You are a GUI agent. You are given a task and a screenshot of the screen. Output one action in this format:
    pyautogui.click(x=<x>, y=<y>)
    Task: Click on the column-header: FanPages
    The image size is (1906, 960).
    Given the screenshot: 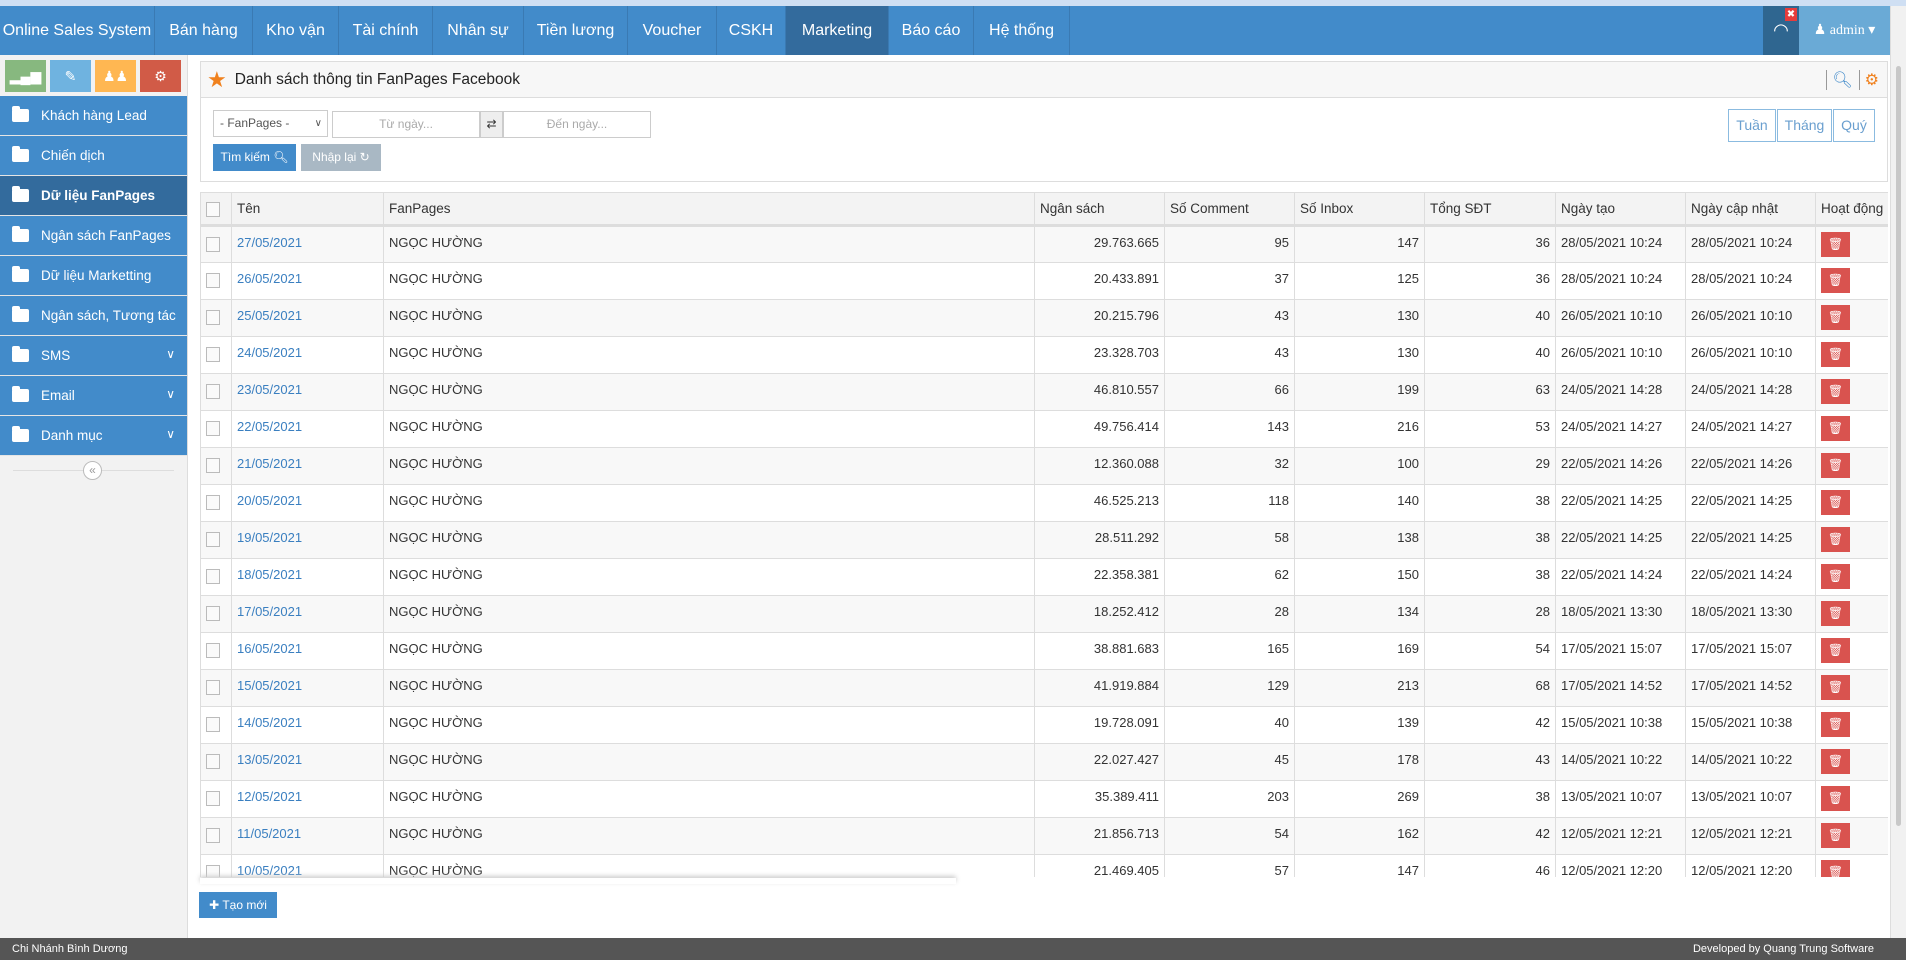 What is the action you would take?
    pyautogui.click(x=709, y=209)
    